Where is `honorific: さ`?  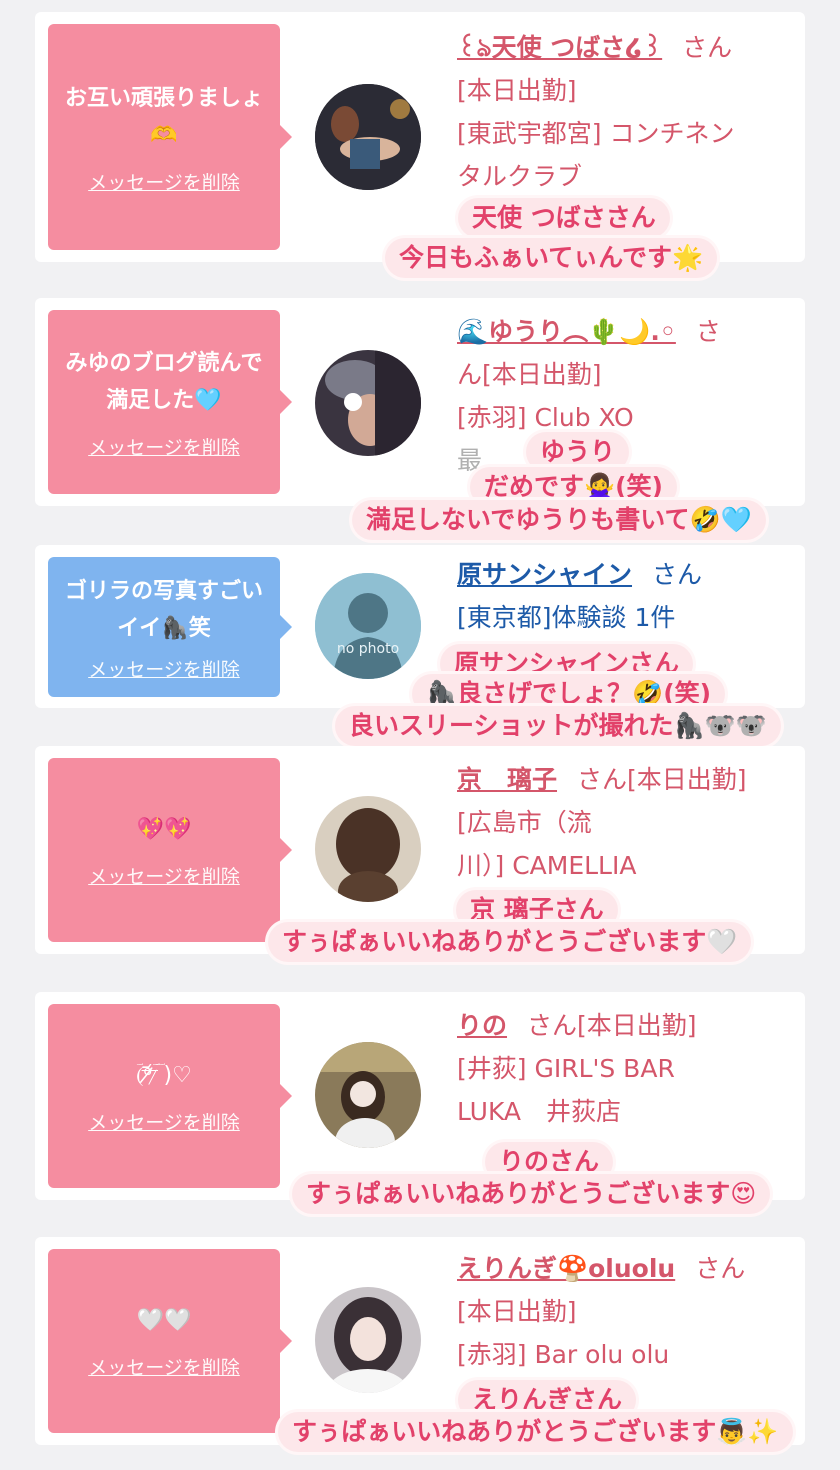
honorific: さ is located at coordinates (708, 331).